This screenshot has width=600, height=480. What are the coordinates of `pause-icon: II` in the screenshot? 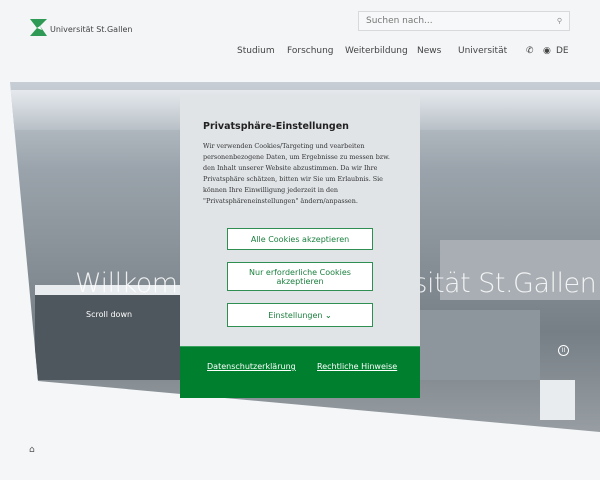 It's located at (563, 350).